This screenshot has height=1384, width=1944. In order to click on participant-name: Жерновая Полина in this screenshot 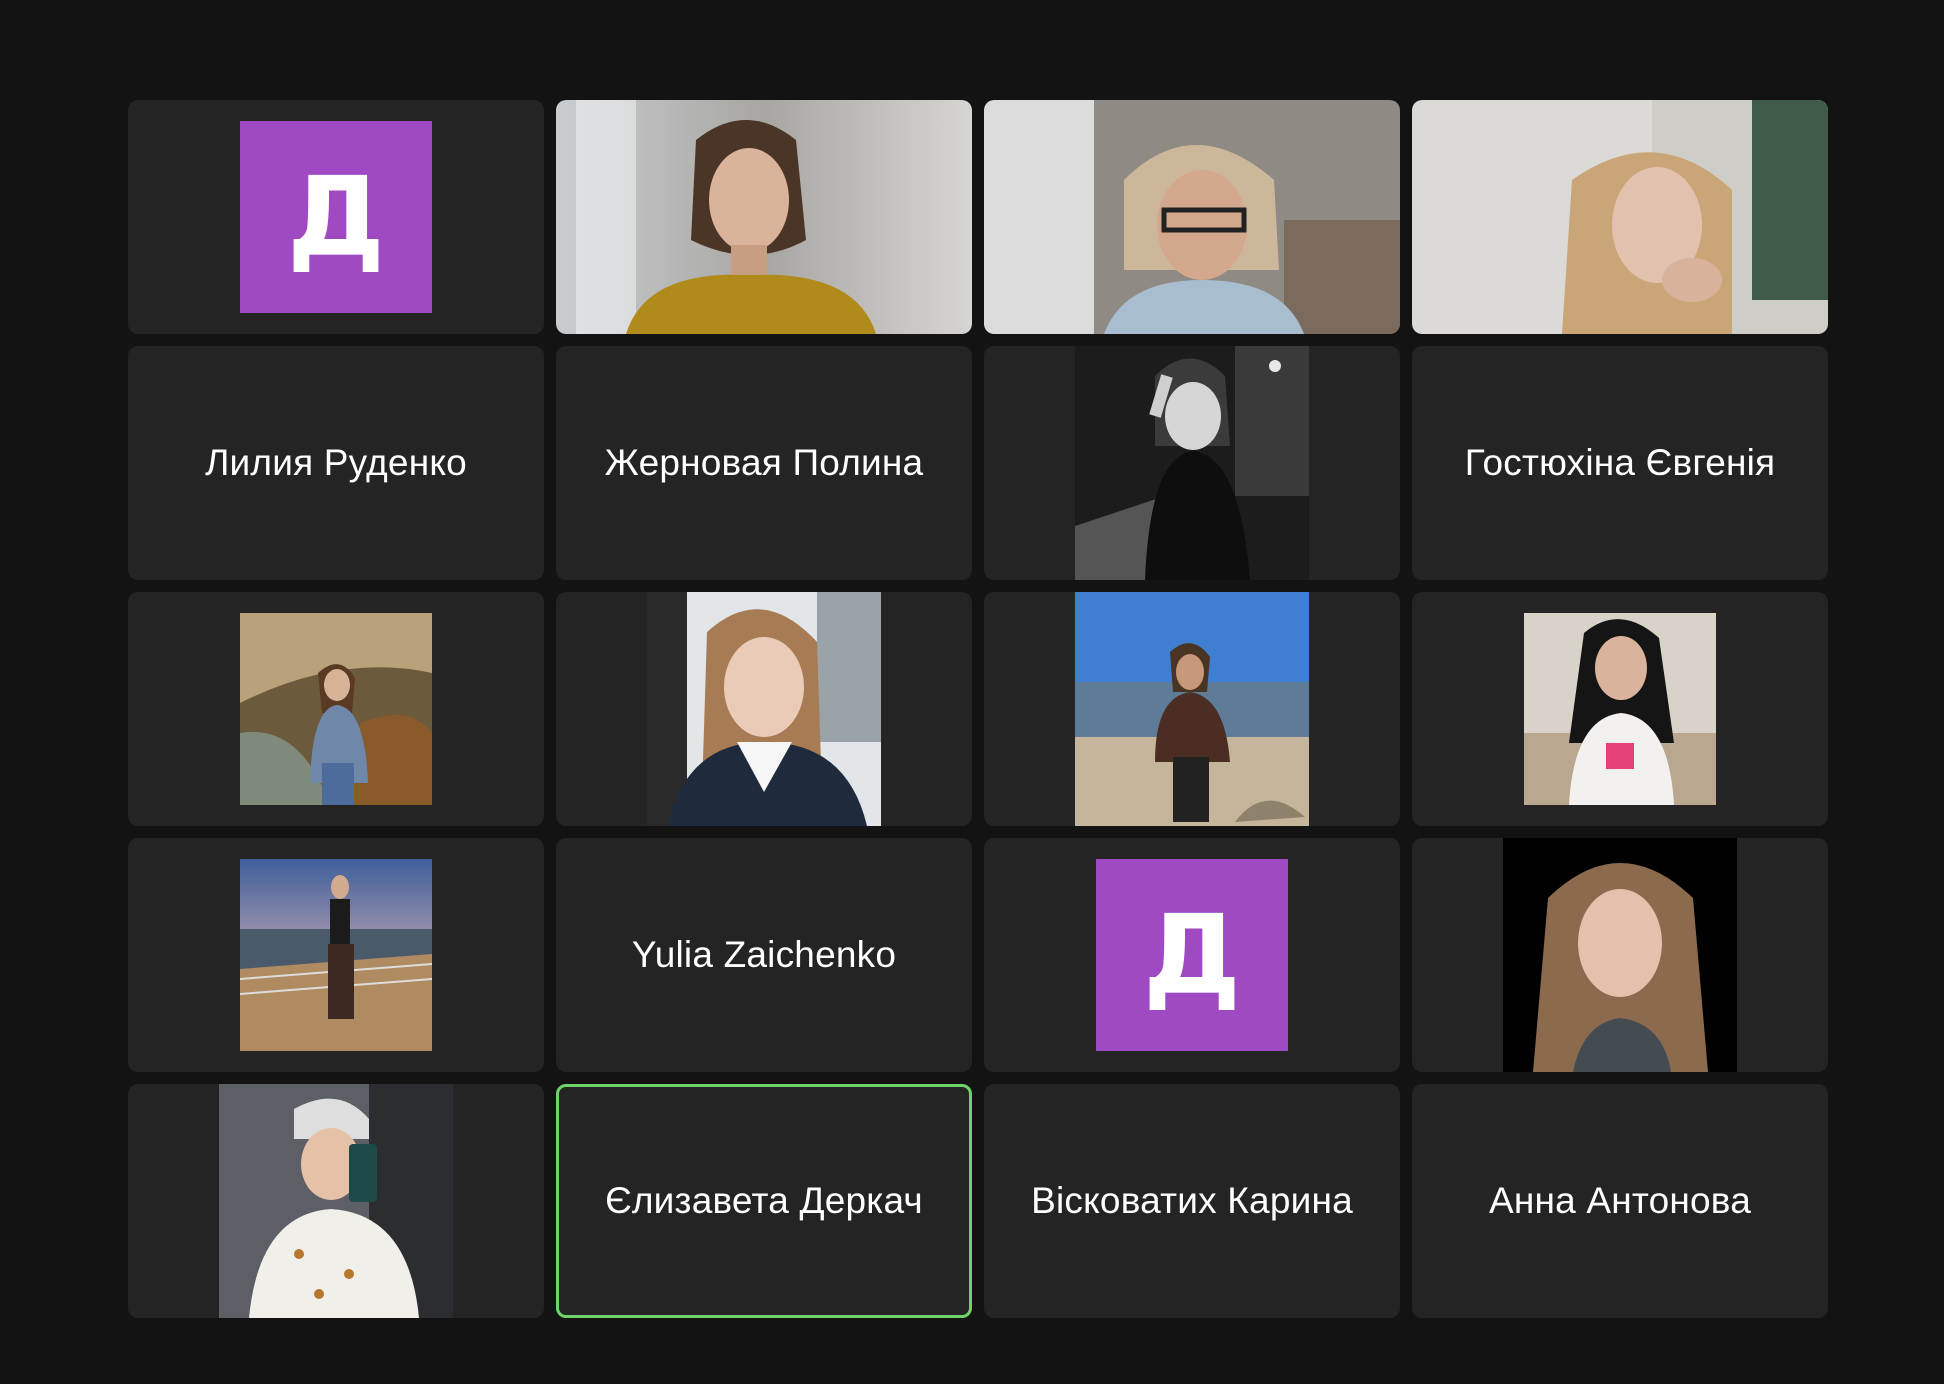, I will do `click(764, 462)`.